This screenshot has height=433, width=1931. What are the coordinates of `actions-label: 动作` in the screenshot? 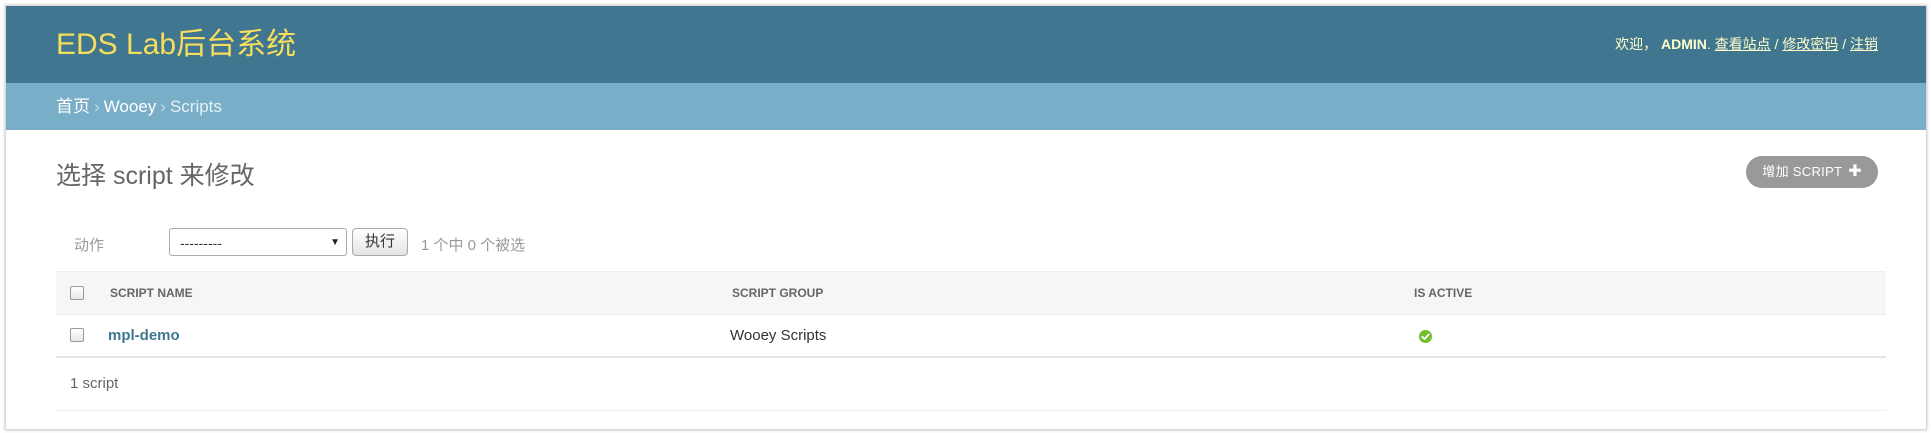 It's located at (89, 245).